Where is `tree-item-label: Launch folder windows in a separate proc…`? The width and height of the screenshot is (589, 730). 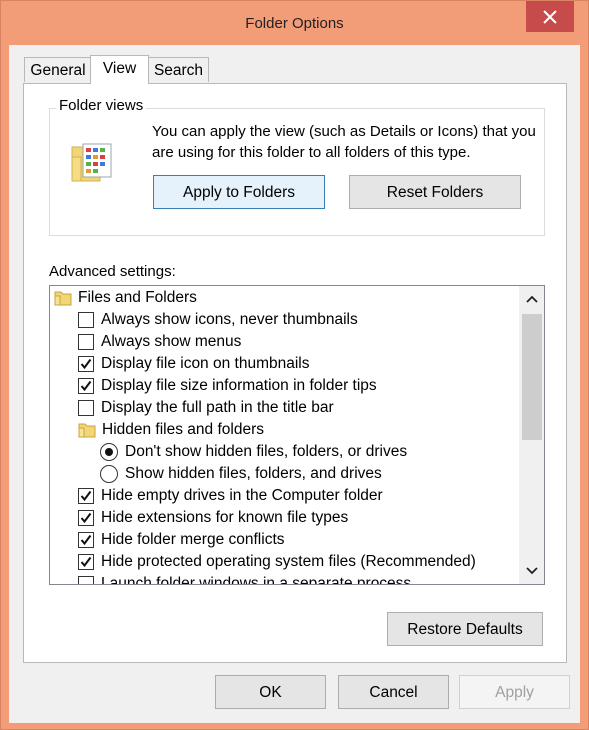 tree-item-label: Launch folder windows in a separate proc… is located at coordinates (256, 580).